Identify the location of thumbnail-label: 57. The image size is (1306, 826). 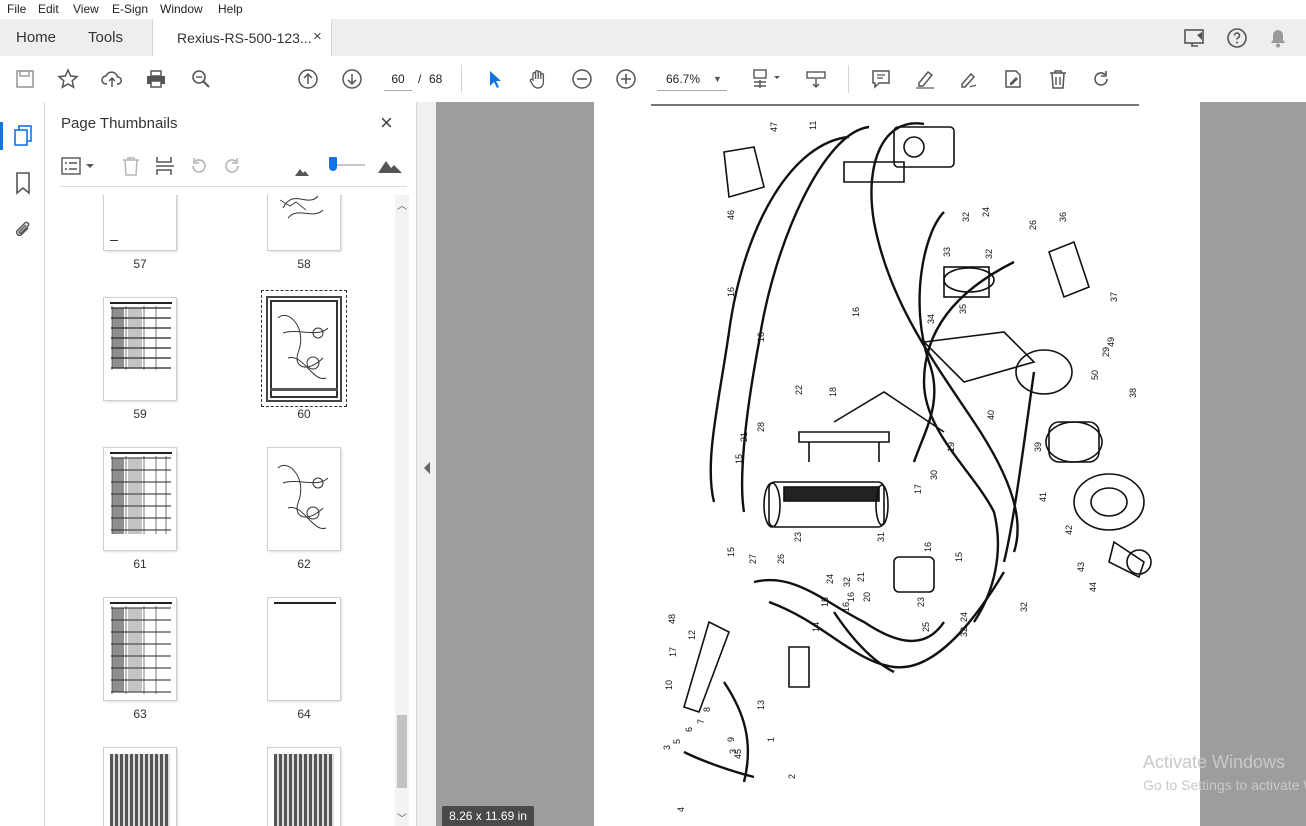
(140, 264).